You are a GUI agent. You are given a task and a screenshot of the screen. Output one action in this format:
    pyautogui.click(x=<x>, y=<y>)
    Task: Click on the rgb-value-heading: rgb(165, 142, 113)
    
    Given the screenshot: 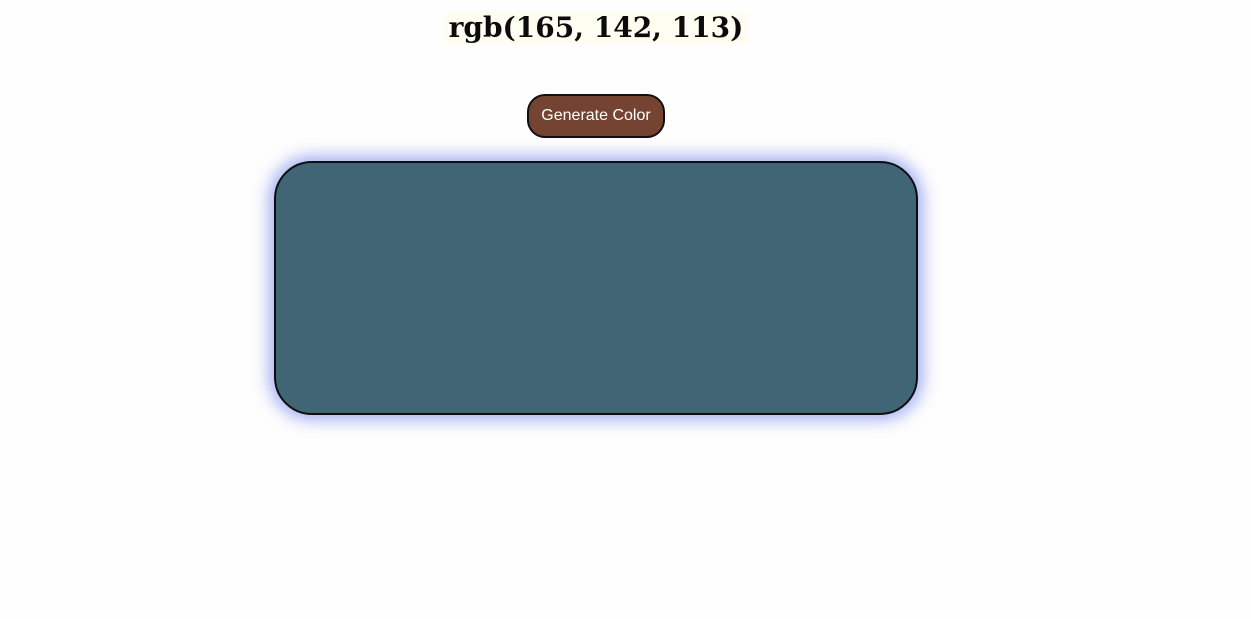 What is the action you would take?
    pyautogui.click(x=596, y=28)
    